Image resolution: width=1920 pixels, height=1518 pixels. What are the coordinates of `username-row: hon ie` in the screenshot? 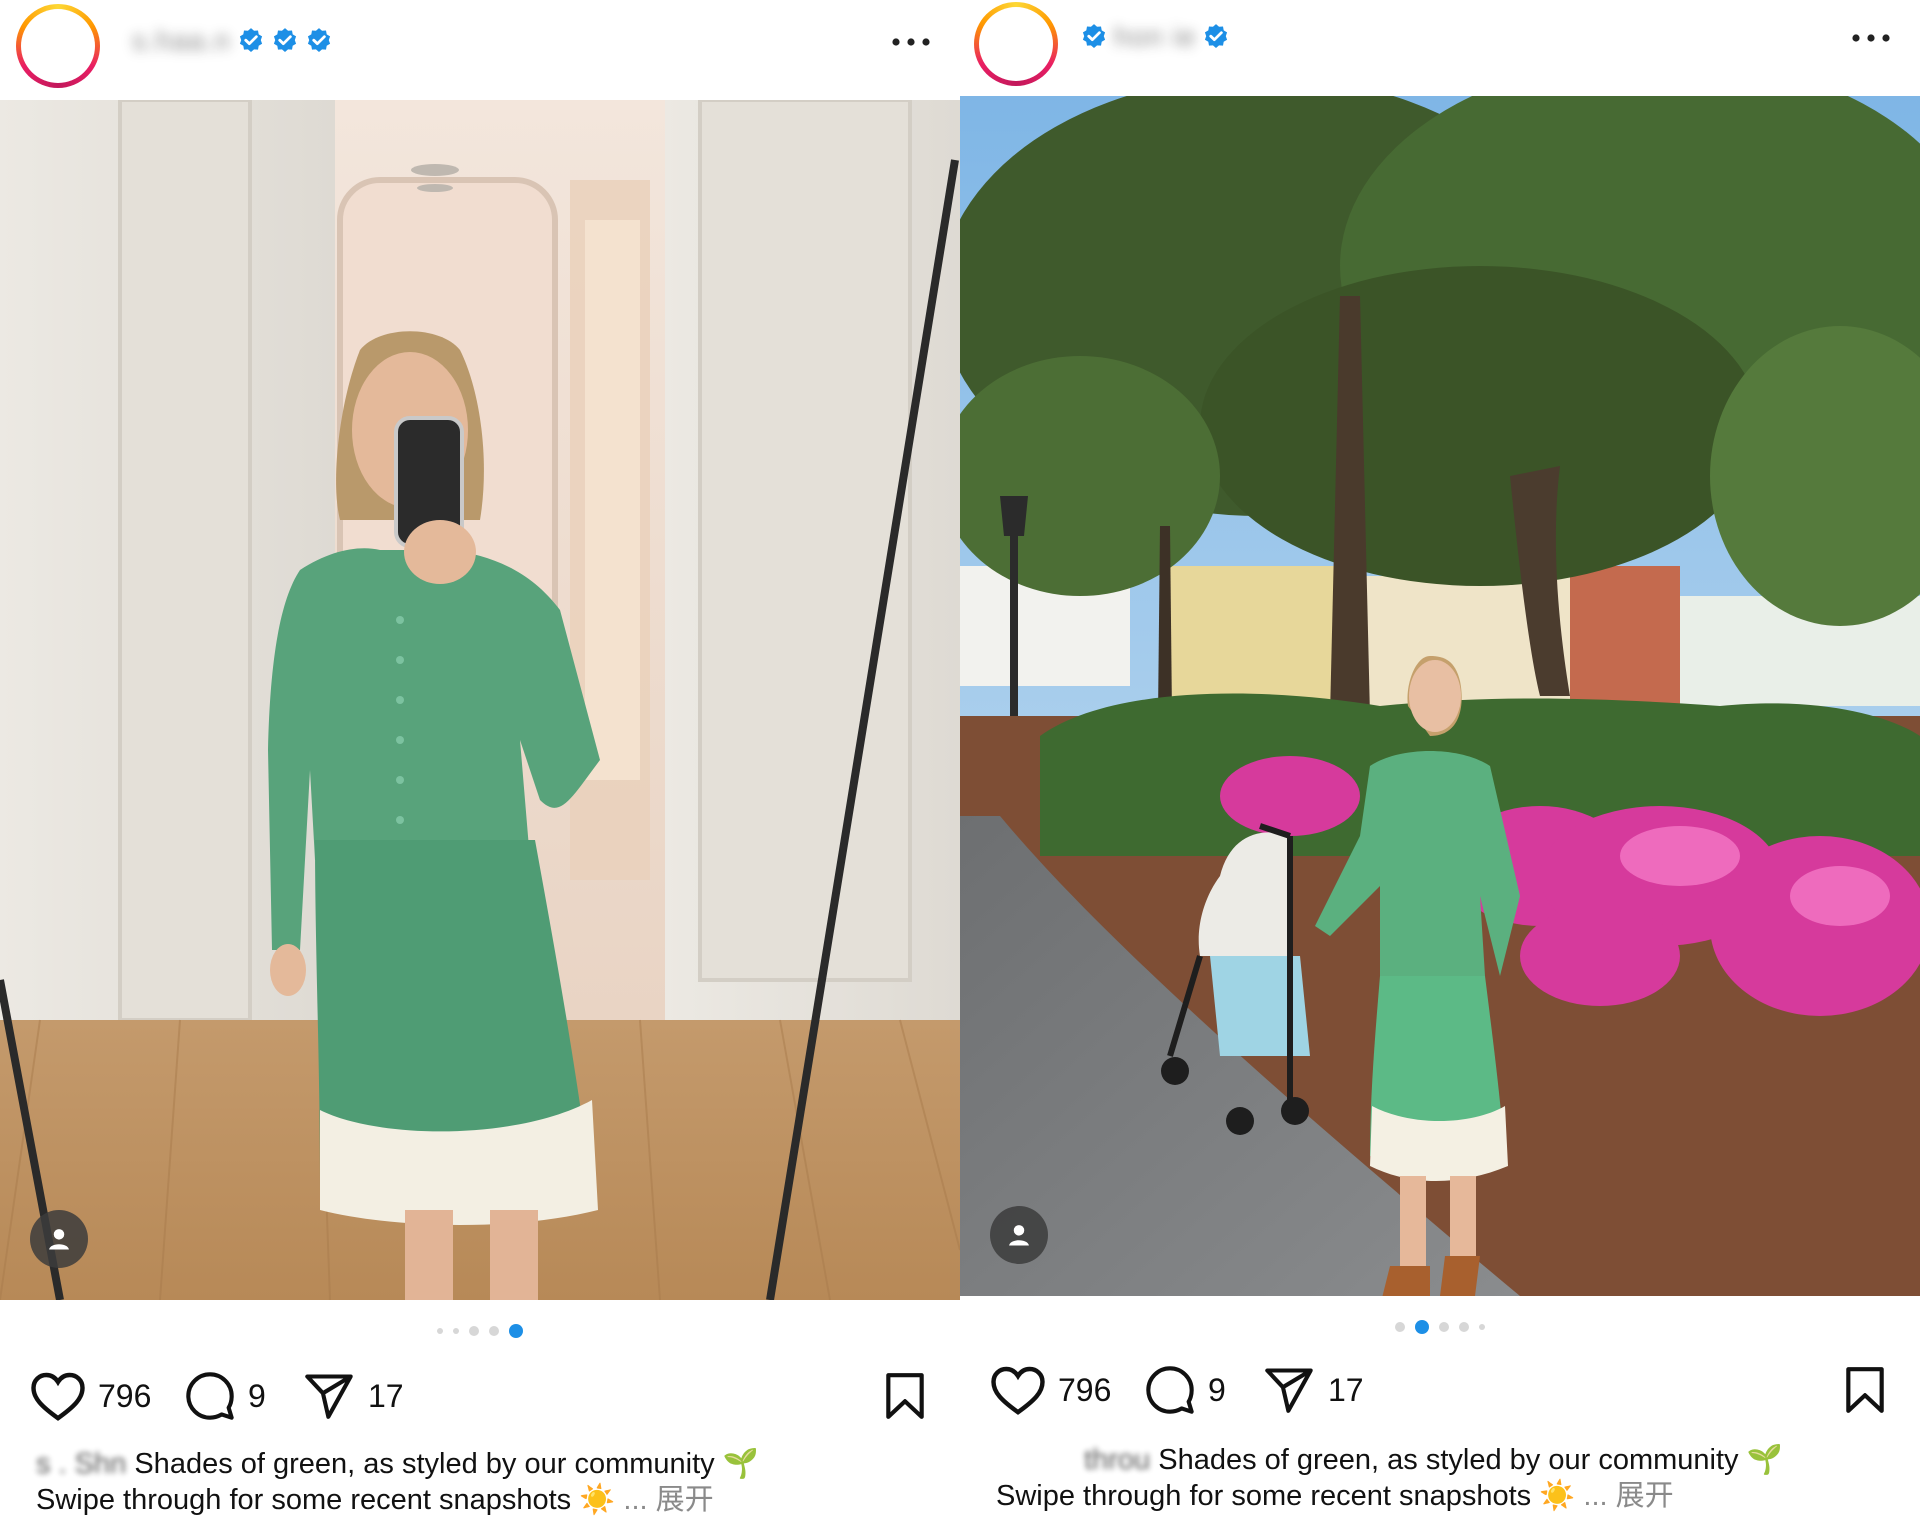 It's located at (1155, 37).